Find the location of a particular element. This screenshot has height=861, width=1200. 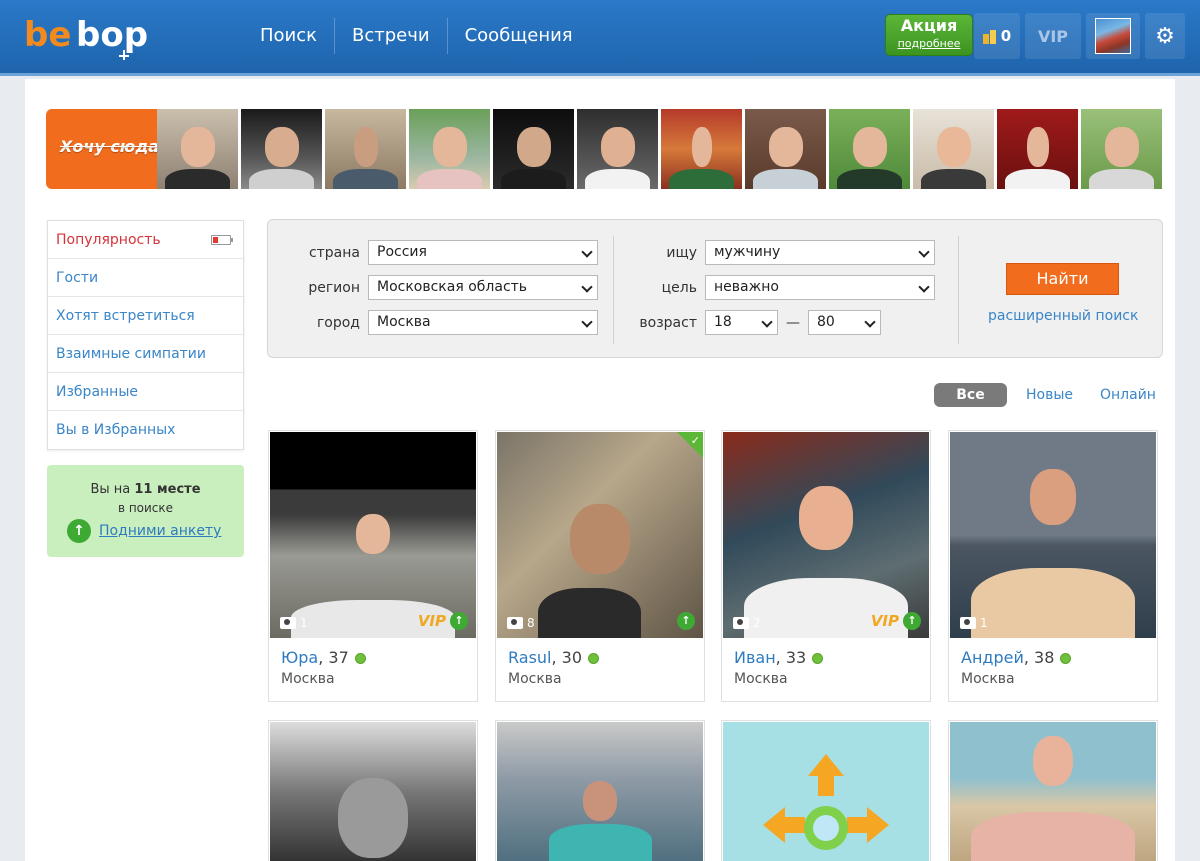

bebop-logo: be bop is located at coordinates (99, 37).